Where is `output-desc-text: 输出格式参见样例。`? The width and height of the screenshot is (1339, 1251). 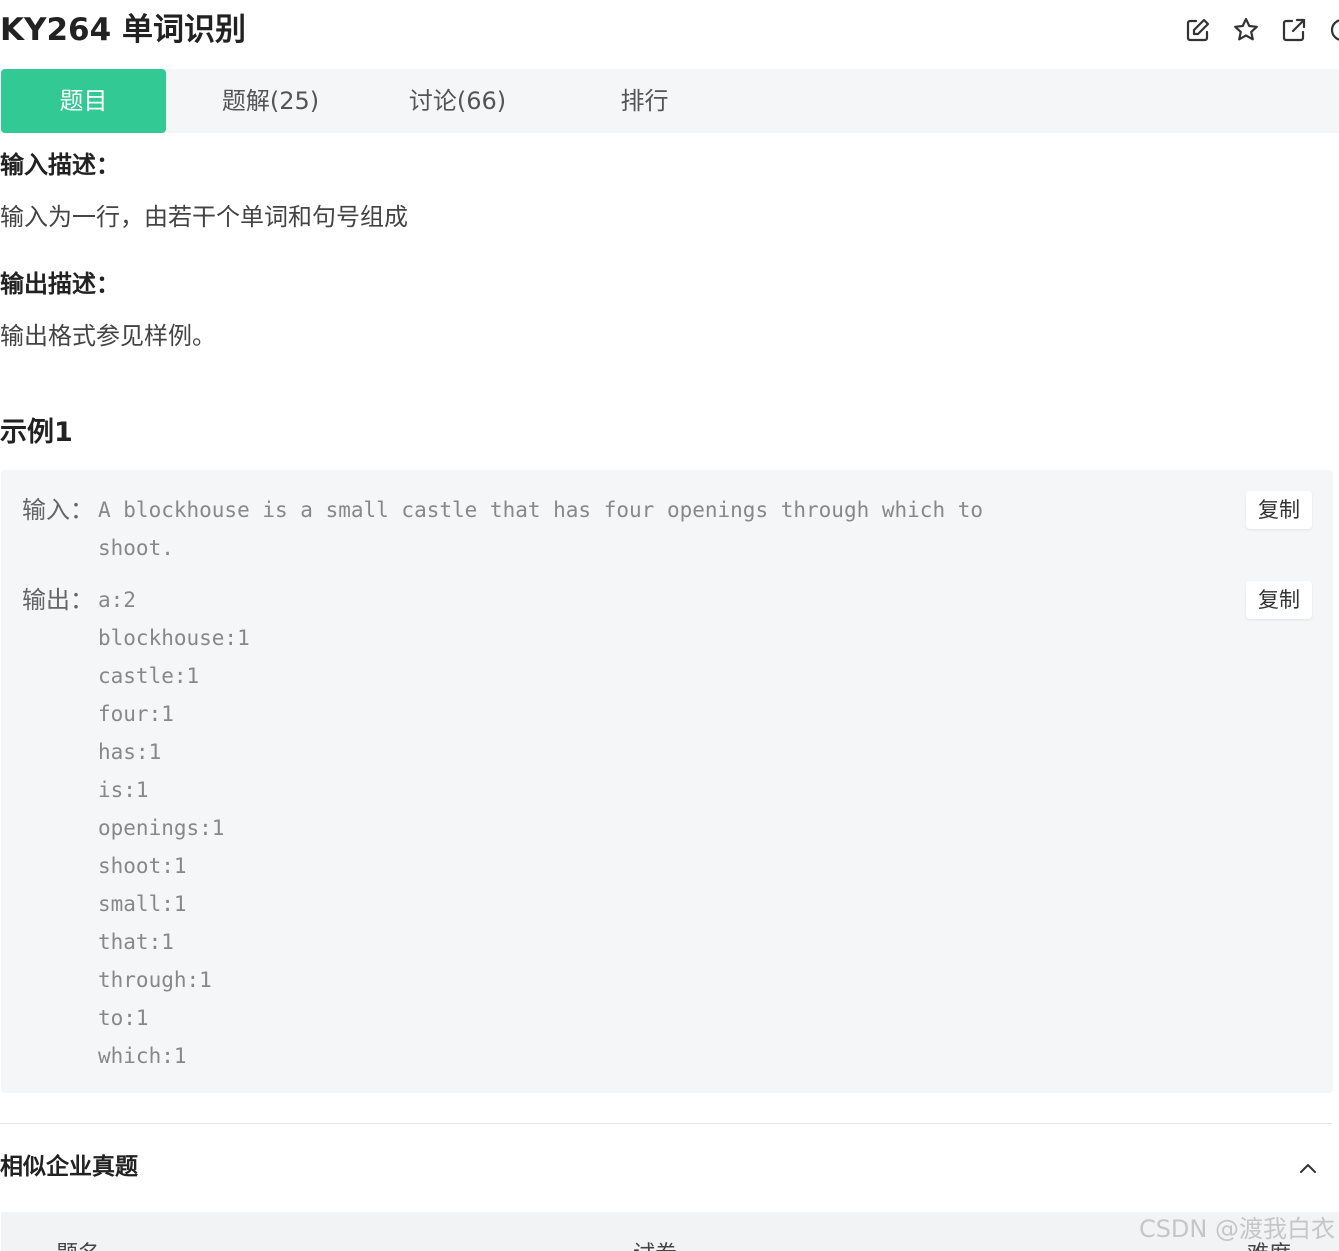 output-desc-text: 输出格式参见样例。 is located at coordinates (108, 336).